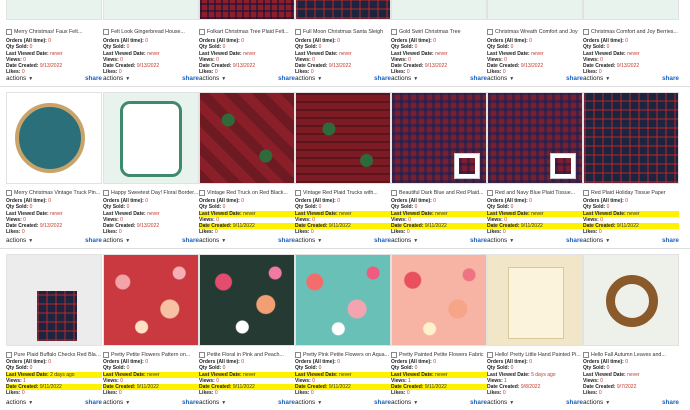 This screenshot has width=690, height=410. I want to click on stat-date-created-label: Date Created:, so click(407, 387).